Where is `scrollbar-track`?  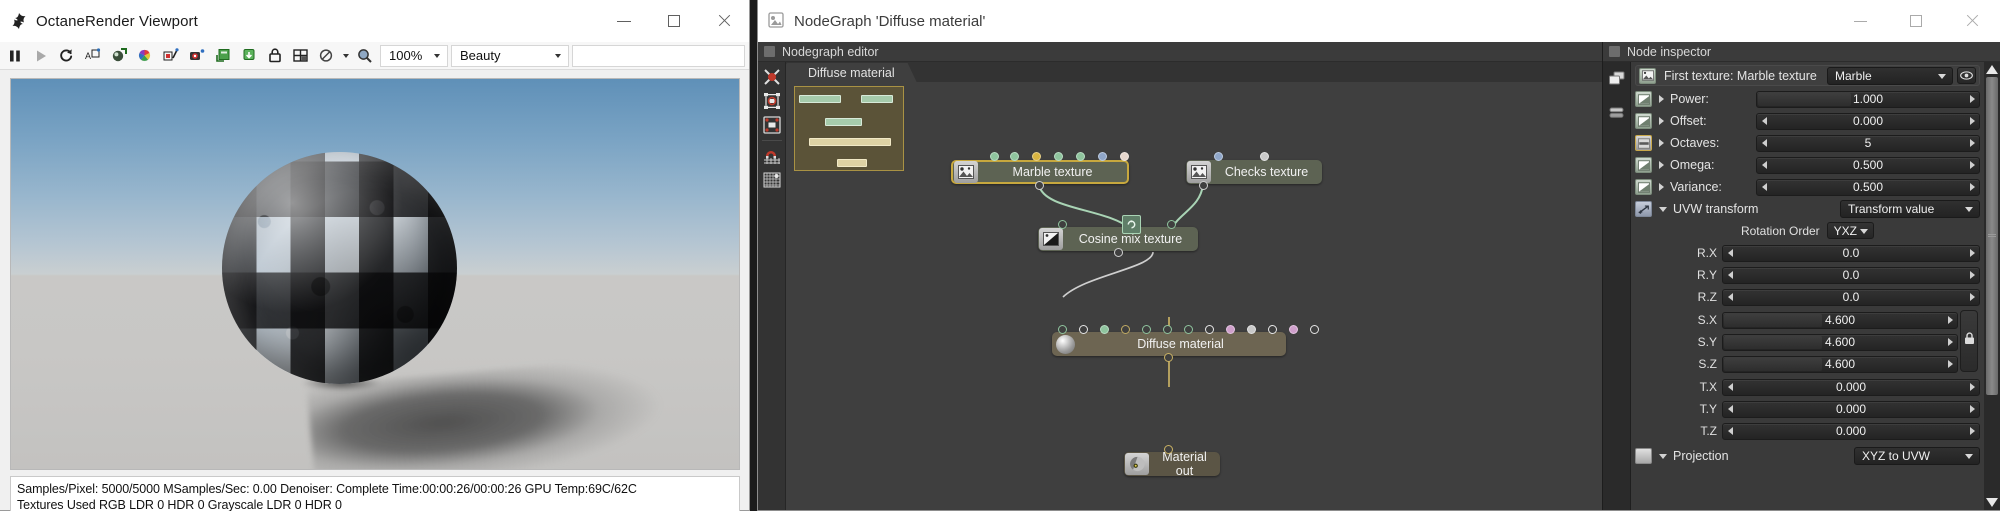 scrollbar-track is located at coordinates (1992, 286).